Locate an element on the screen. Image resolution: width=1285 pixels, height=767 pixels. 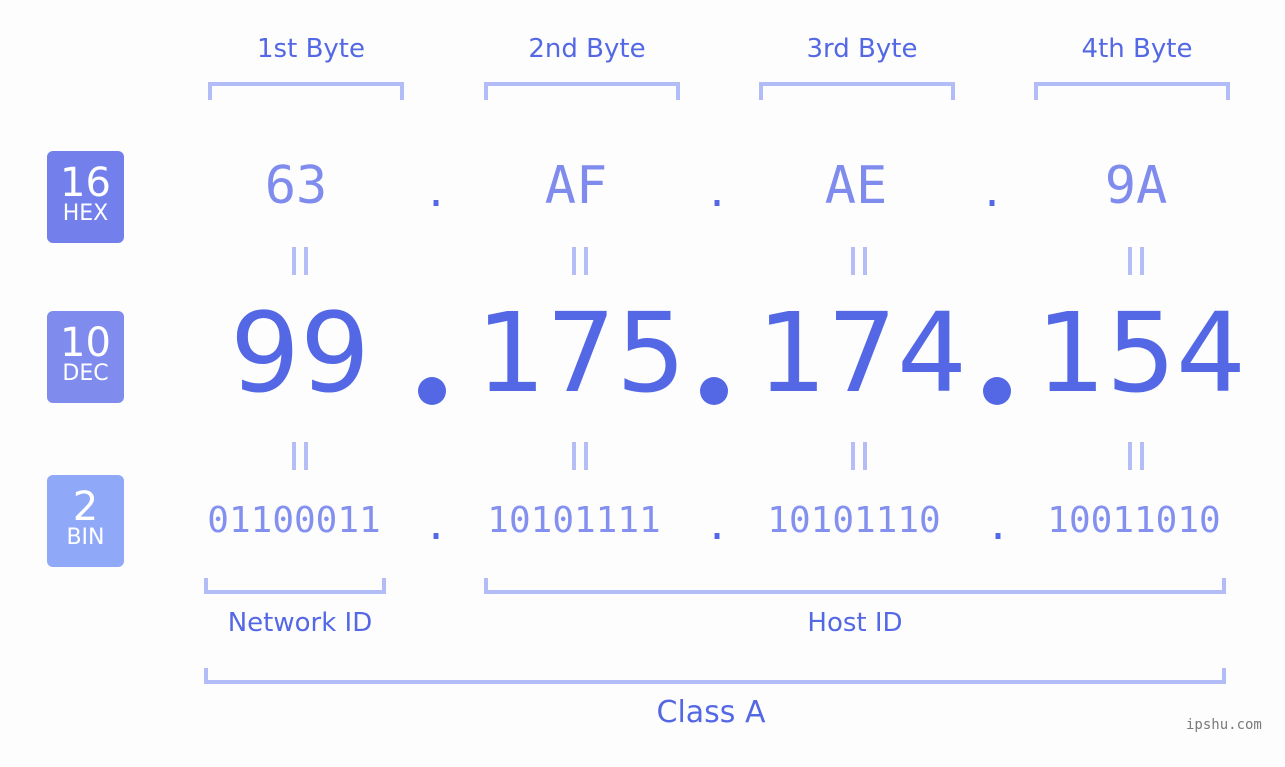
class-label: Class A is located at coordinates (711, 712).